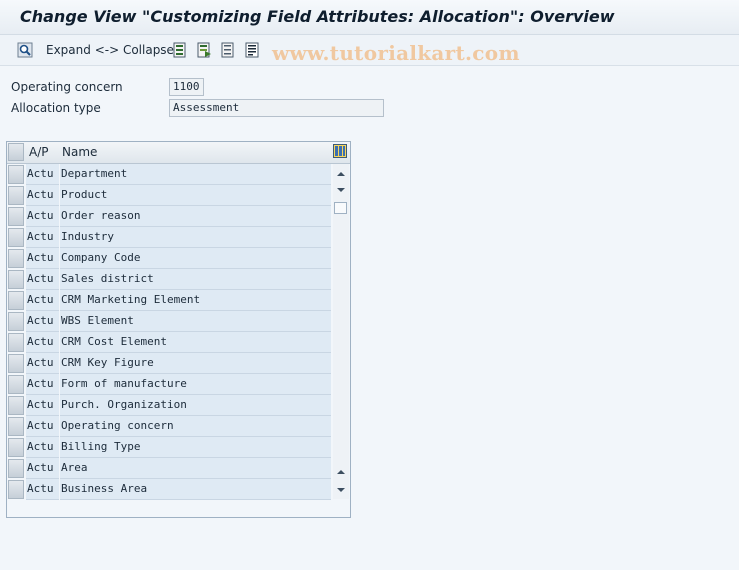 The height and width of the screenshot is (570, 739). I want to click on find-icon, so click(25, 50).